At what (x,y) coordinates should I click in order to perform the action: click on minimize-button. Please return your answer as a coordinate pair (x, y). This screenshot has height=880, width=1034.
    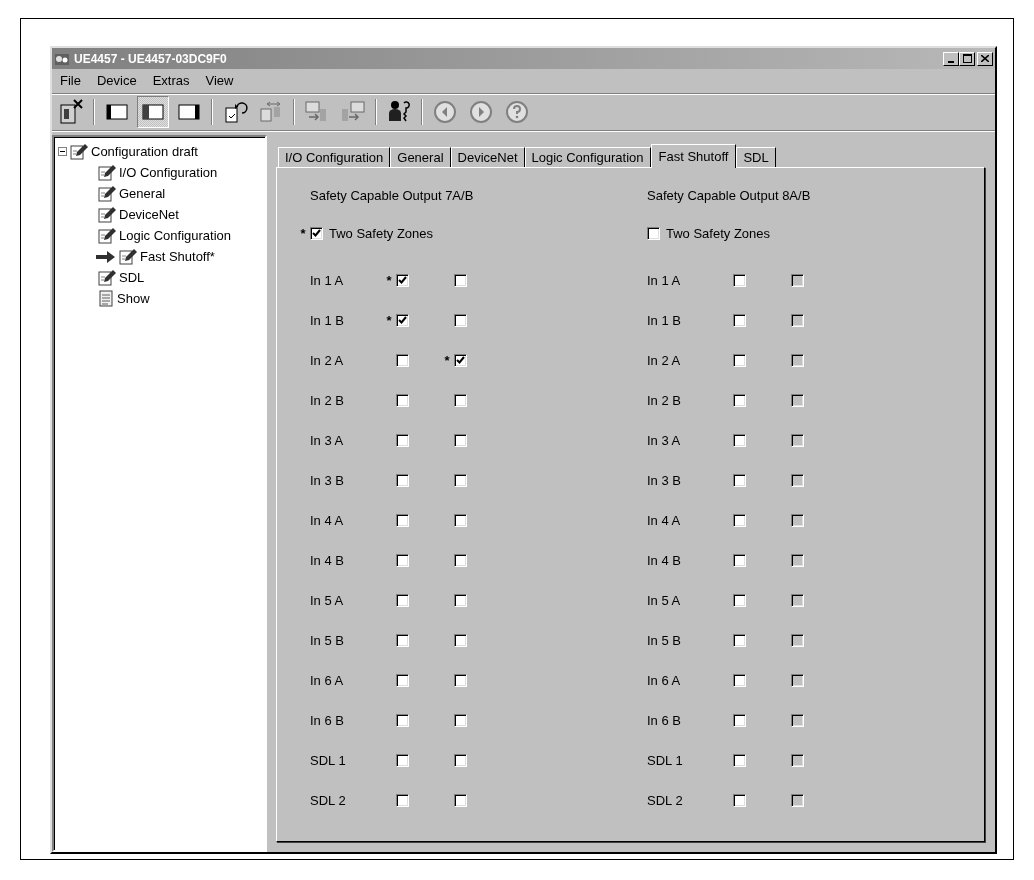
    Looking at the image, I should click on (951, 58).